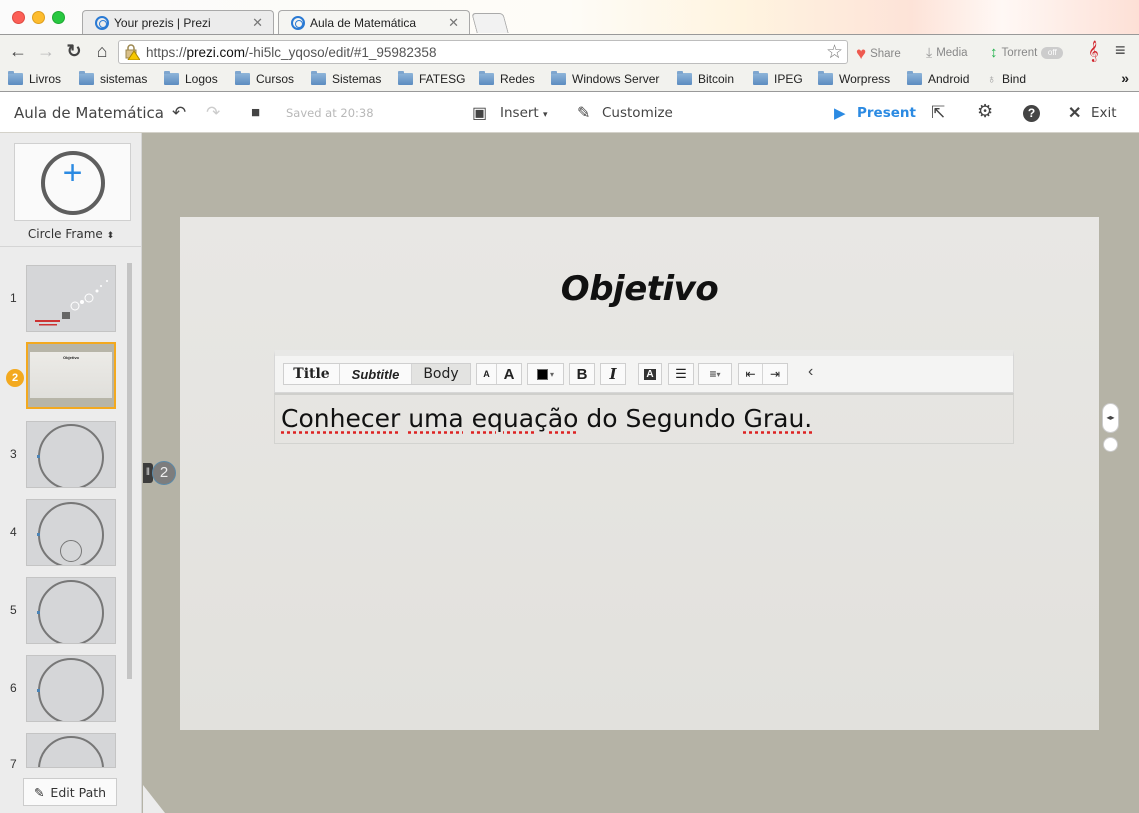 Image resolution: width=1139 pixels, height=813 pixels. Describe the element at coordinates (639, 289) in the screenshot. I see `slide-title: Objetivo` at that location.